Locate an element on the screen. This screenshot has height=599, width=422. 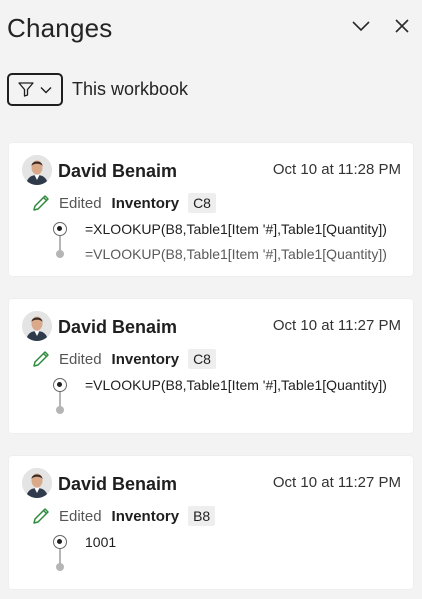
edit-row: Edited Inventory B8 is located at coordinates (123, 516).